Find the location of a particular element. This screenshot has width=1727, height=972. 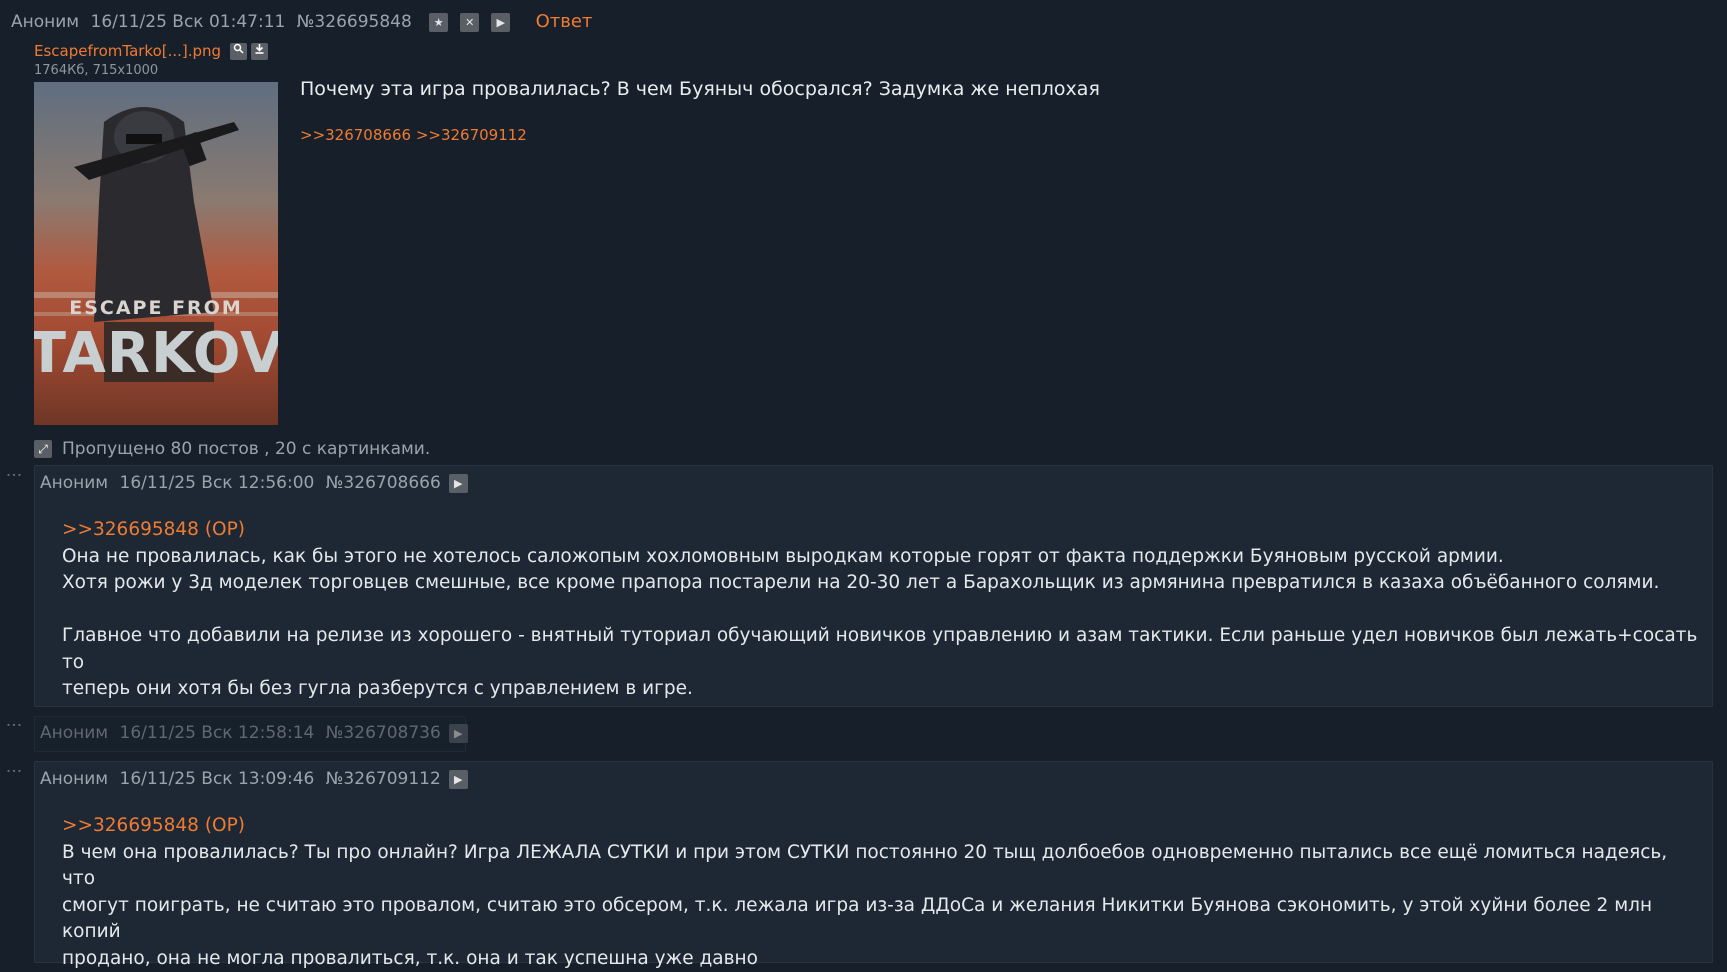

omitted-posts-bar: ⤢ Пропущено 80 постов , 20 с картинками. is located at coordinates (232, 449).